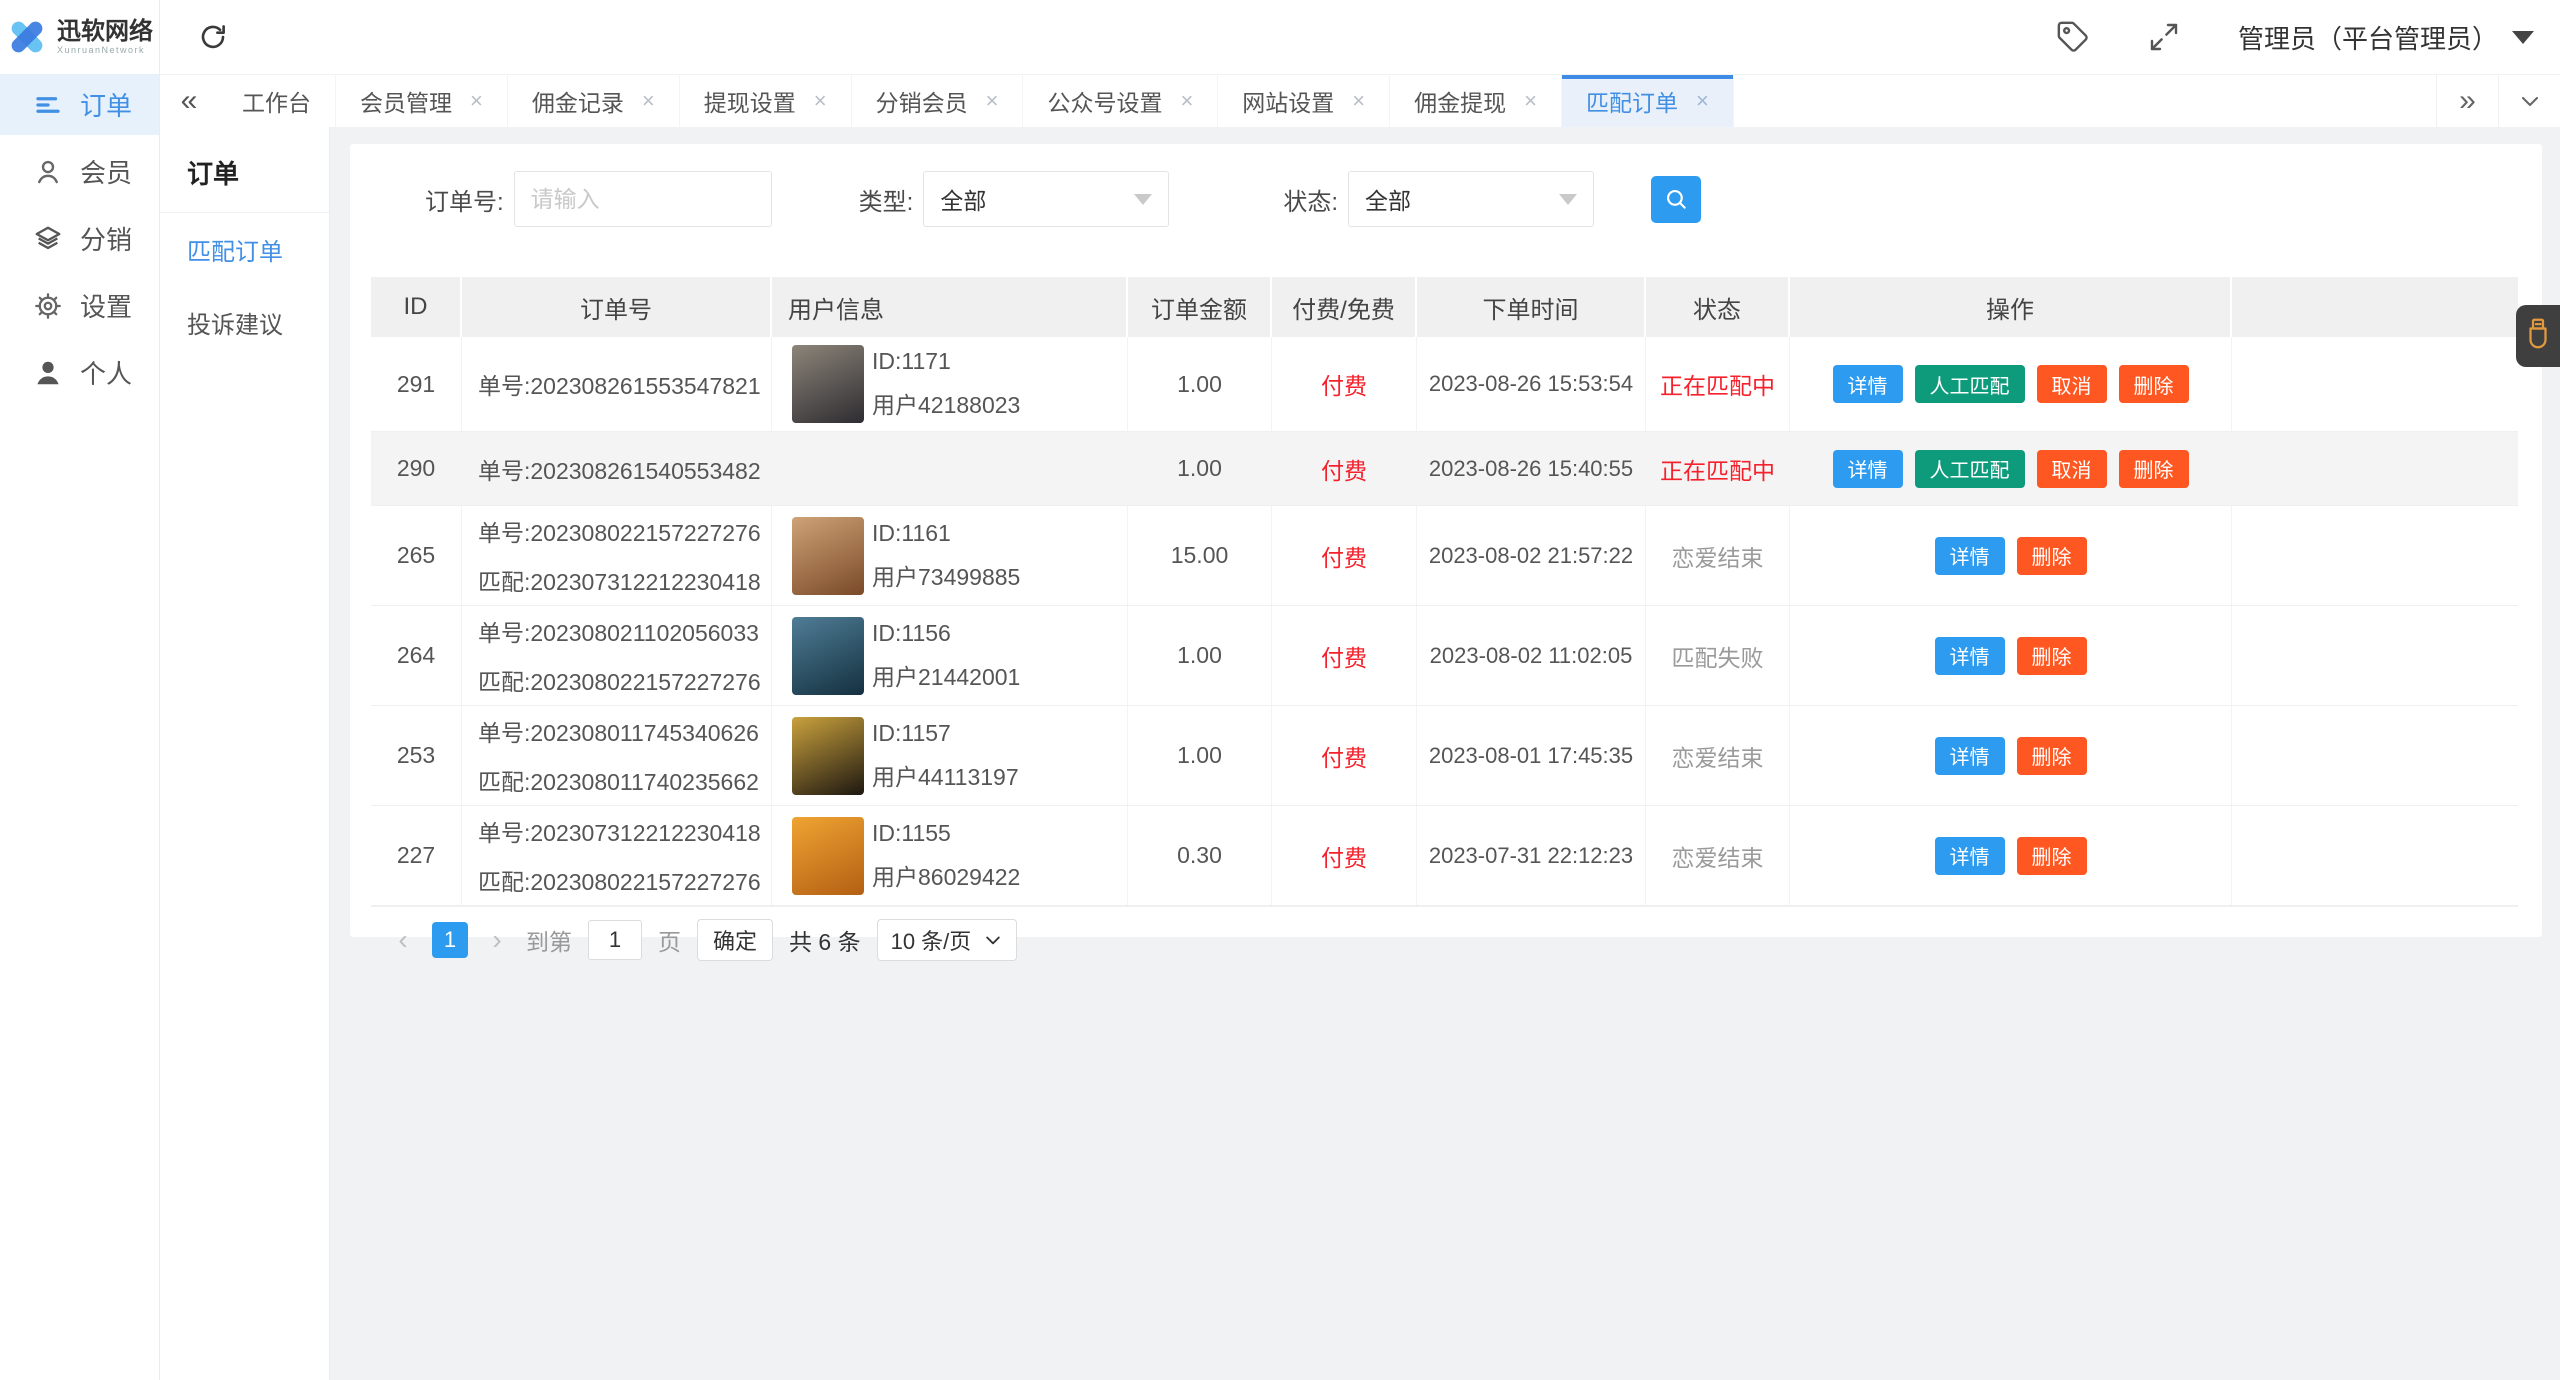 Image resolution: width=2560 pixels, height=1380 pixels. What do you see at coordinates (464, 202) in the screenshot?
I see `order-no-label: 订单号:` at bounding box center [464, 202].